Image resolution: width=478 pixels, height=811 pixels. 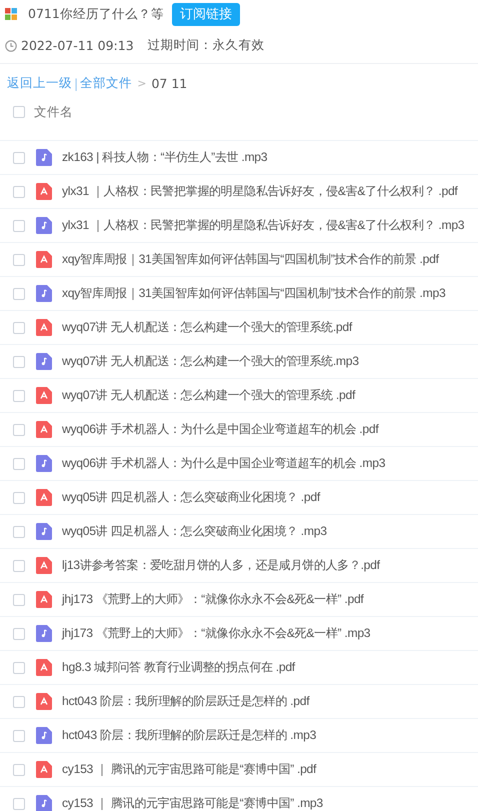 What do you see at coordinates (191, 497) in the screenshot?
I see `file-name: wyq05讲 四足机器人：怎么突破商业化困境？ .pdf` at bounding box center [191, 497].